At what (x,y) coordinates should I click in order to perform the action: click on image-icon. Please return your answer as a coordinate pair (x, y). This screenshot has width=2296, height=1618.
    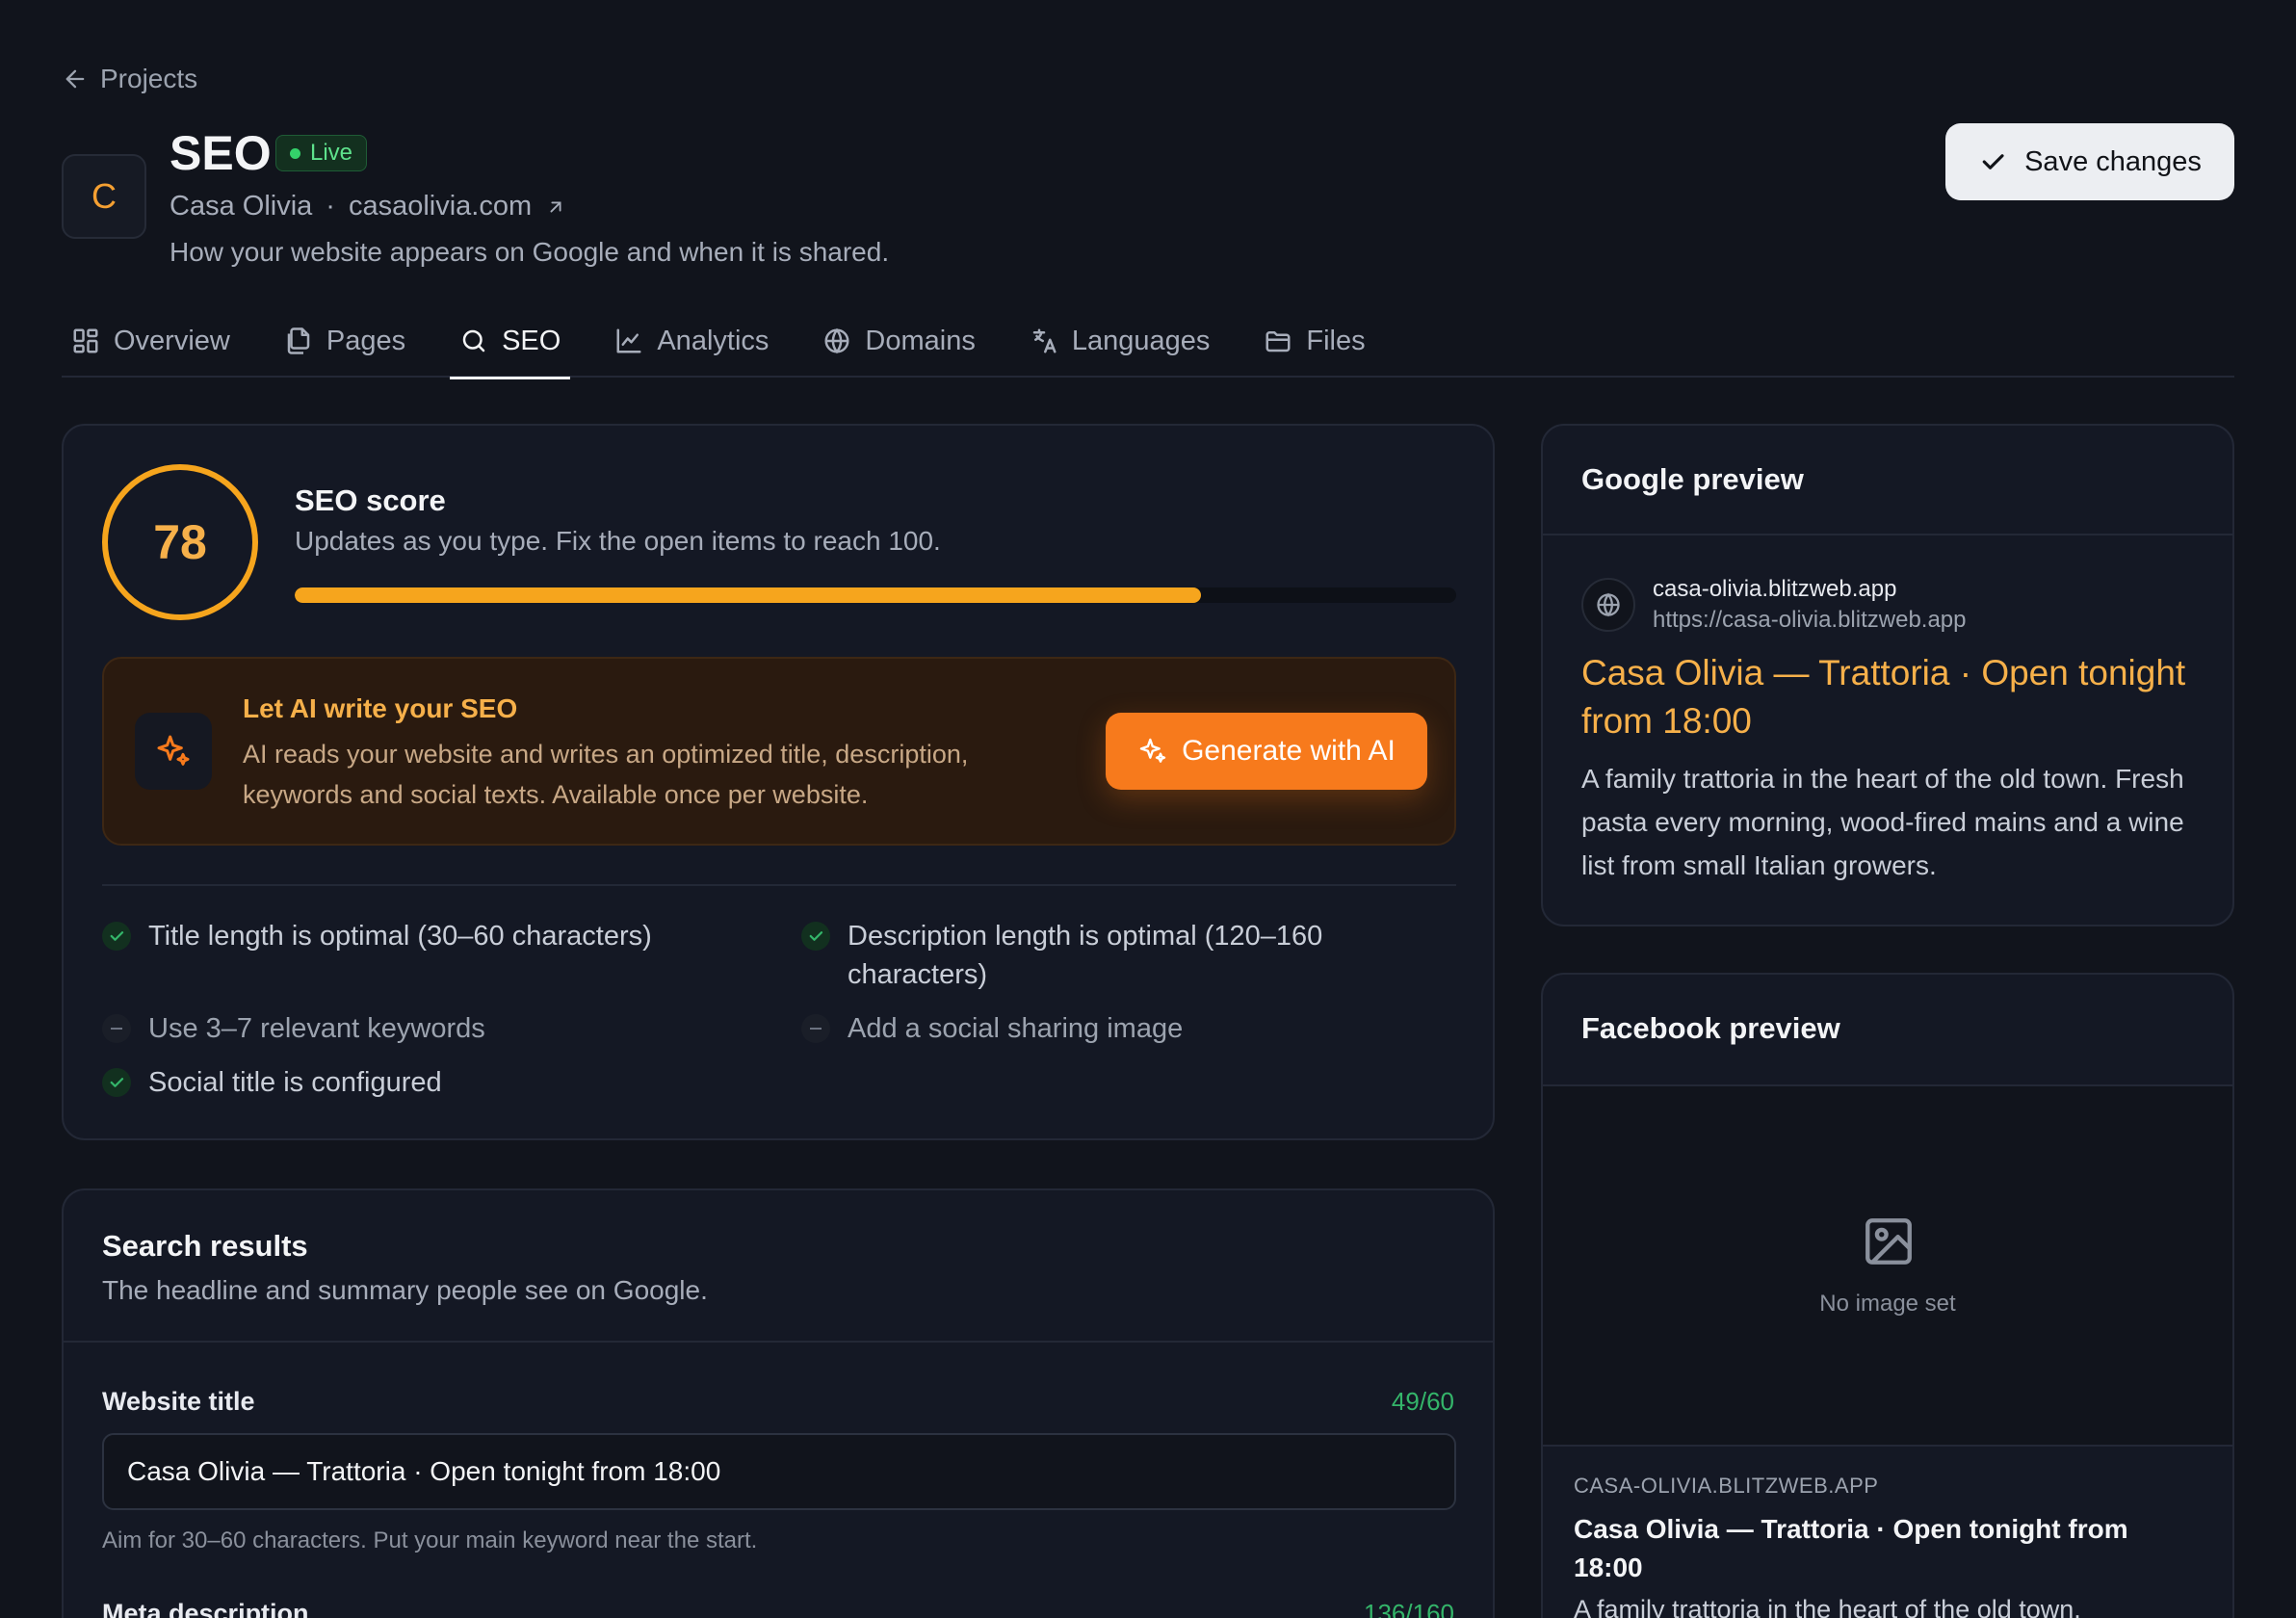
    Looking at the image, I should click on (1889, 1241).